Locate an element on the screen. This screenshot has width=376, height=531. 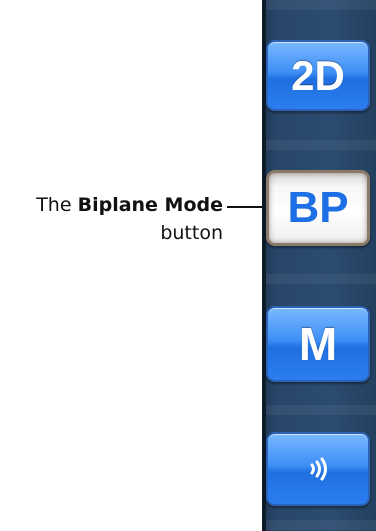
2d-mode-label: 2D is located at coordinates (318, 75).